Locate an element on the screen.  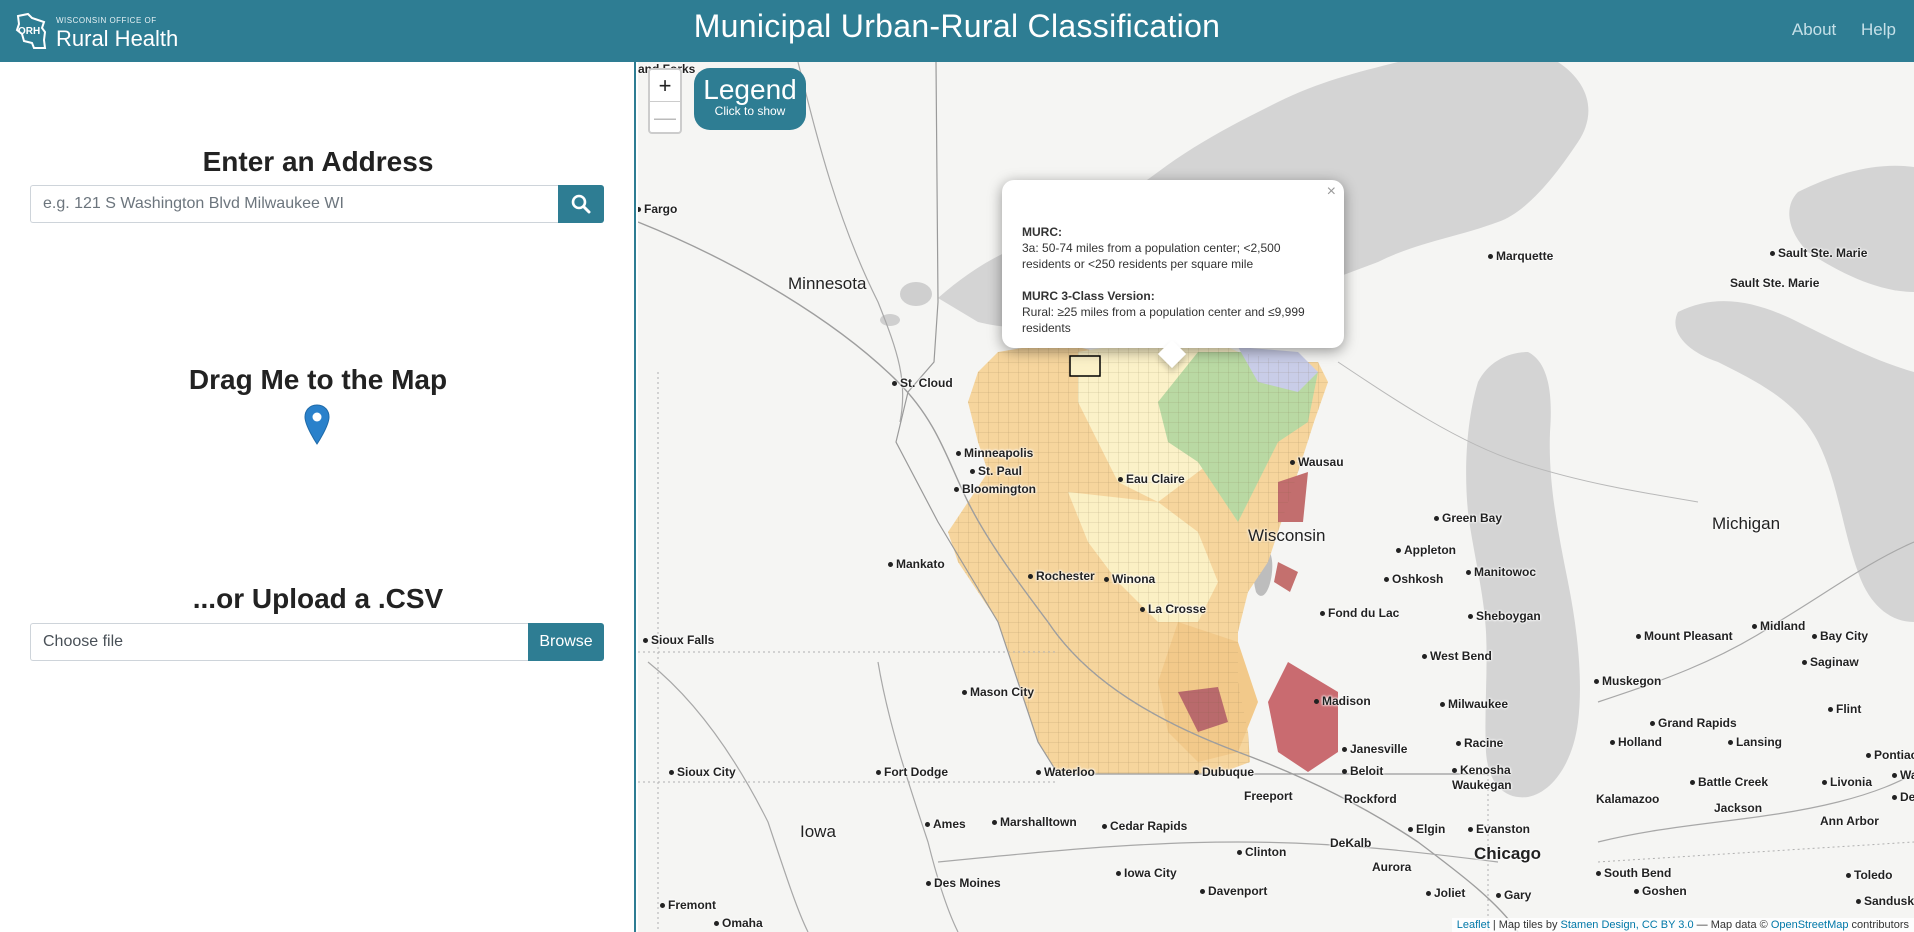
page-title: Municipal Urban-Rural Classification is located at coordinates (957, 26).